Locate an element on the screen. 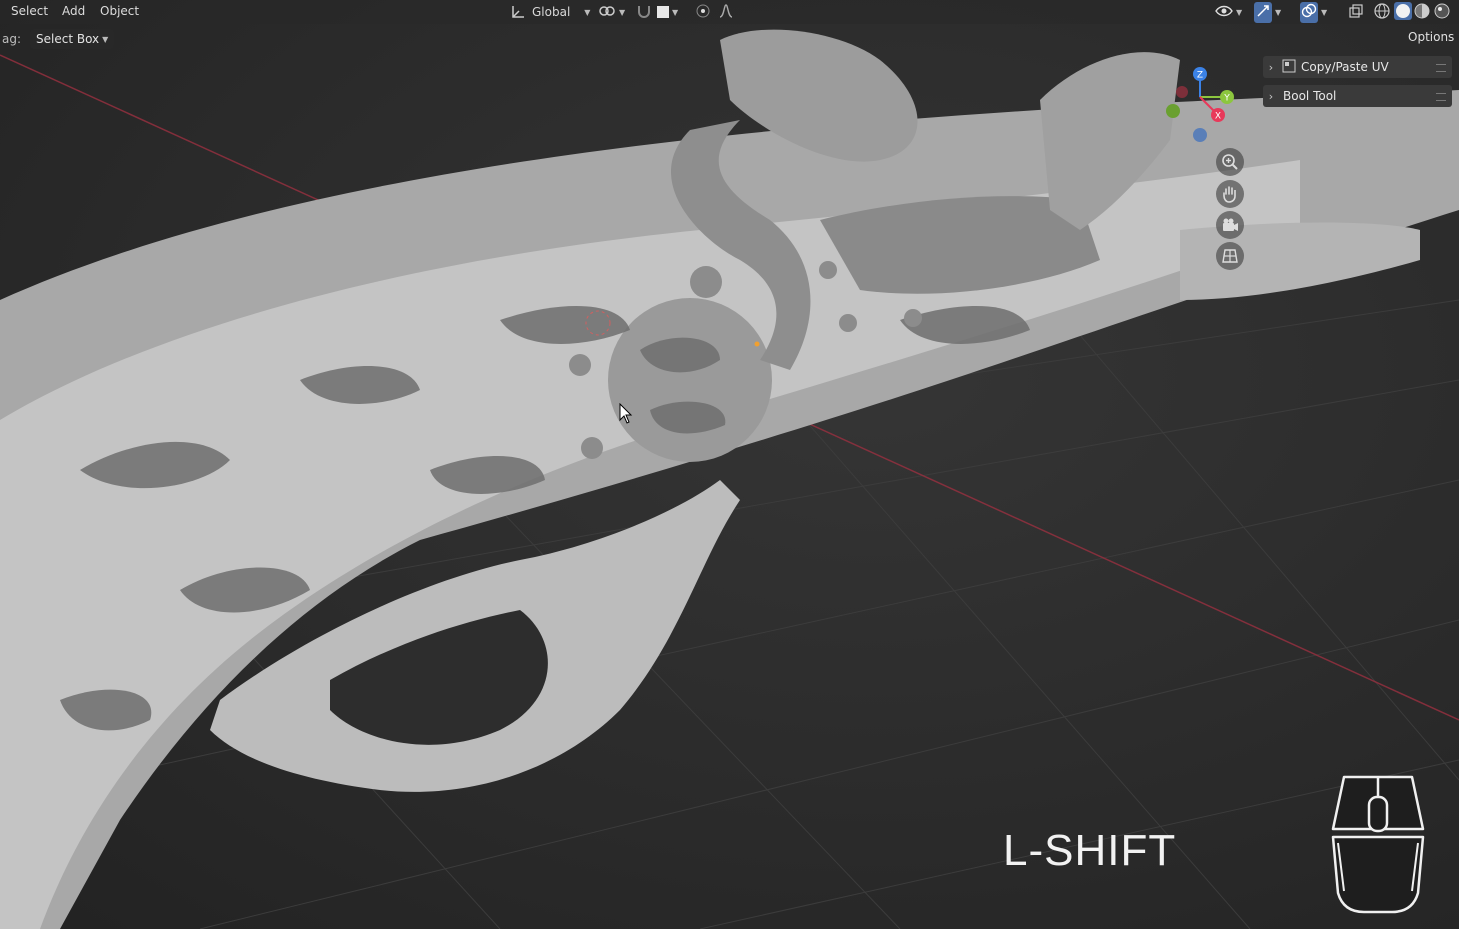 Image resolution: width=1459 pixels, height=929 pixels. shading-material is located at coordinates (1422, 12).